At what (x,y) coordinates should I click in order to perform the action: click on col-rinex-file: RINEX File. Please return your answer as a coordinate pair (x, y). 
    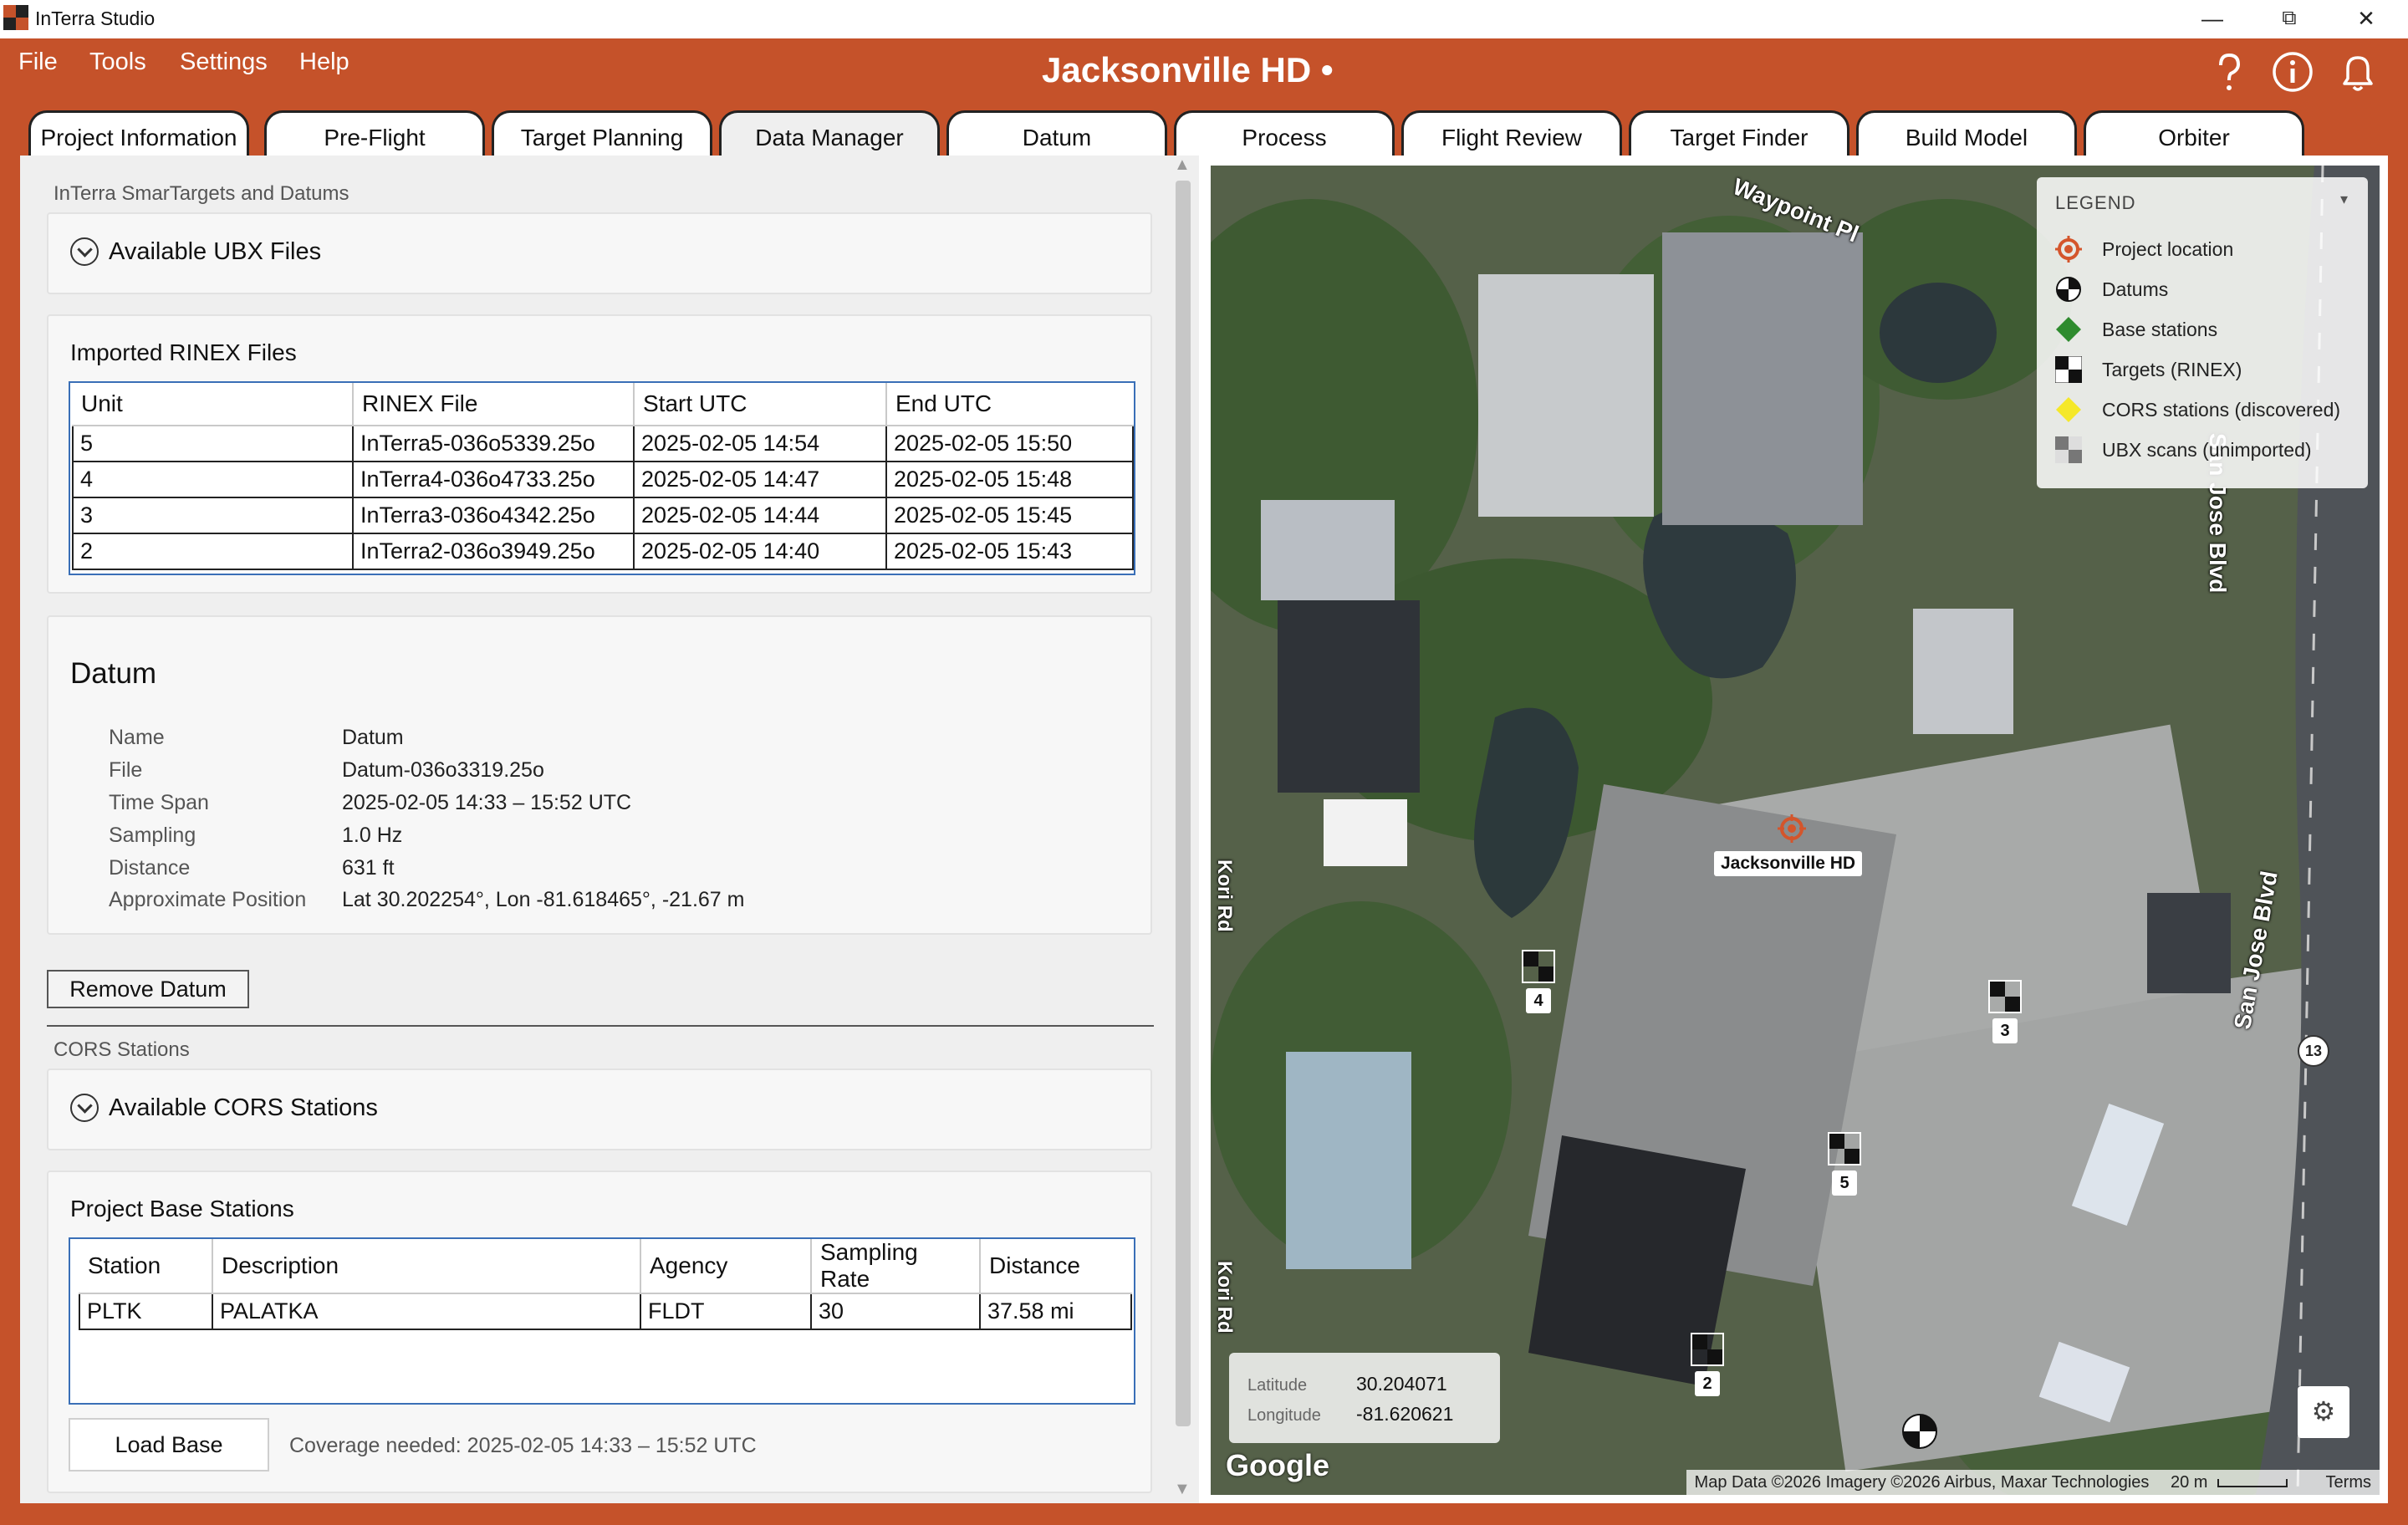
    Looking at the image, I should click on (494, 404).